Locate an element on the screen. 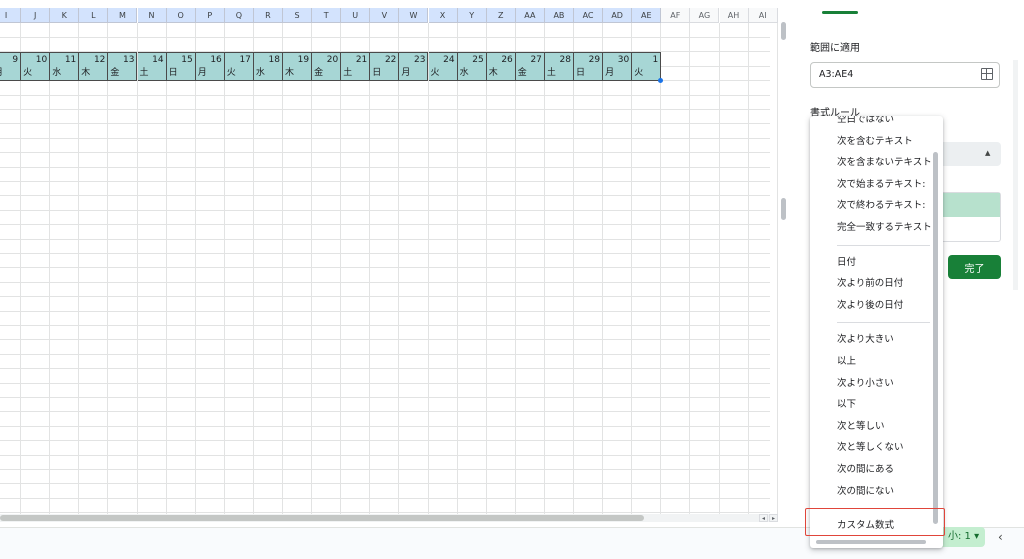 This screenshot has width=1024, height=559. column-header: O is located at coordinates (181, 15).